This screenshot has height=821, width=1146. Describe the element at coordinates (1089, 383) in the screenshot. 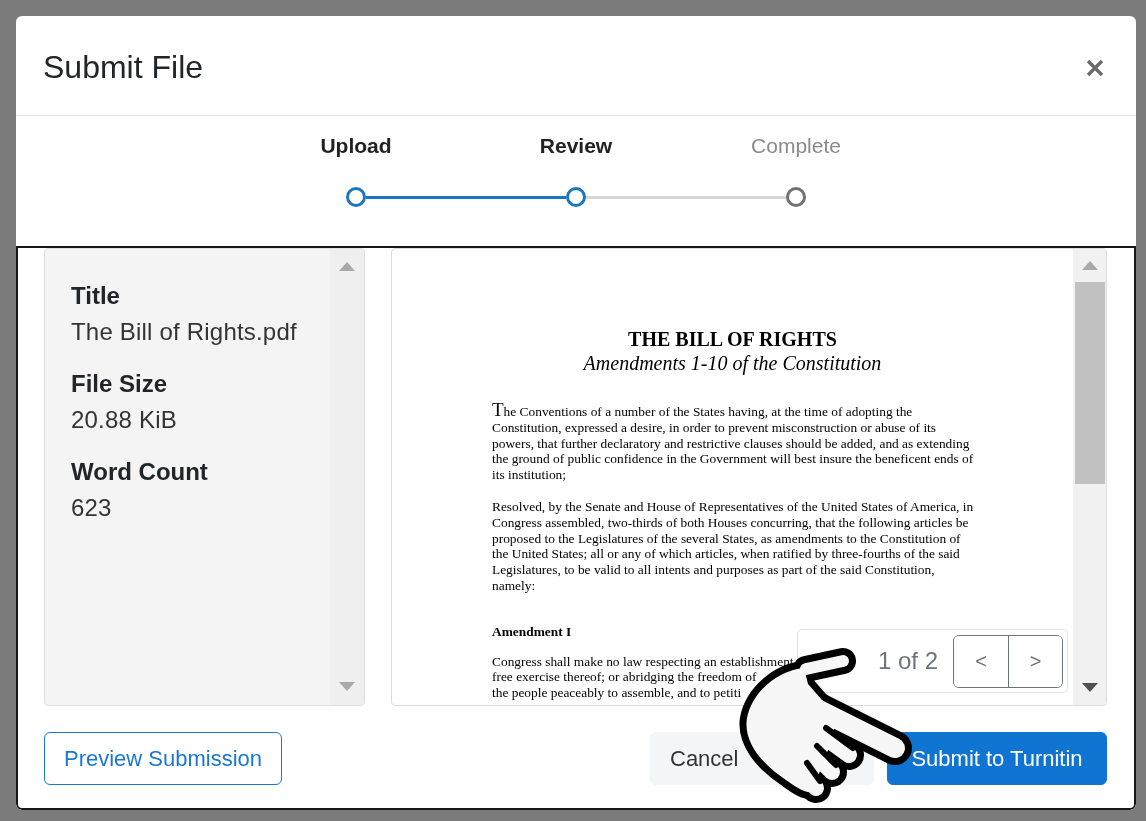

I see `scrollbar-thumb` at that location.